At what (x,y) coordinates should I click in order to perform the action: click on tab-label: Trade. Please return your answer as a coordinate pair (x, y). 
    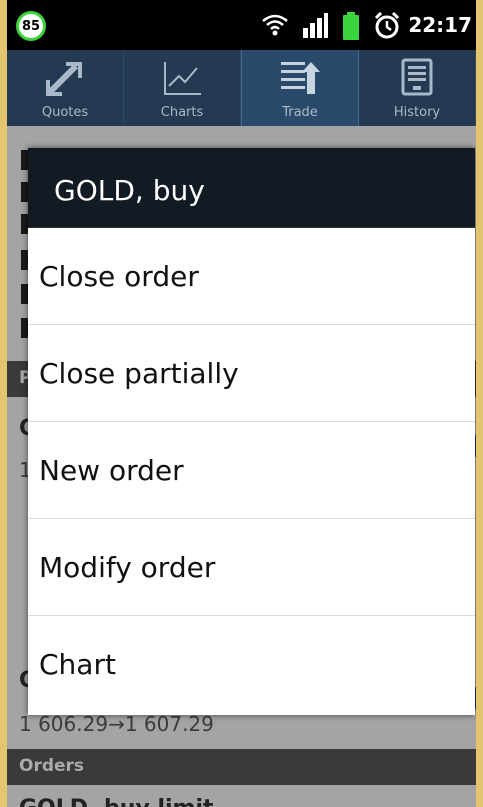
    Looking at the image, I should click on (300, 112).